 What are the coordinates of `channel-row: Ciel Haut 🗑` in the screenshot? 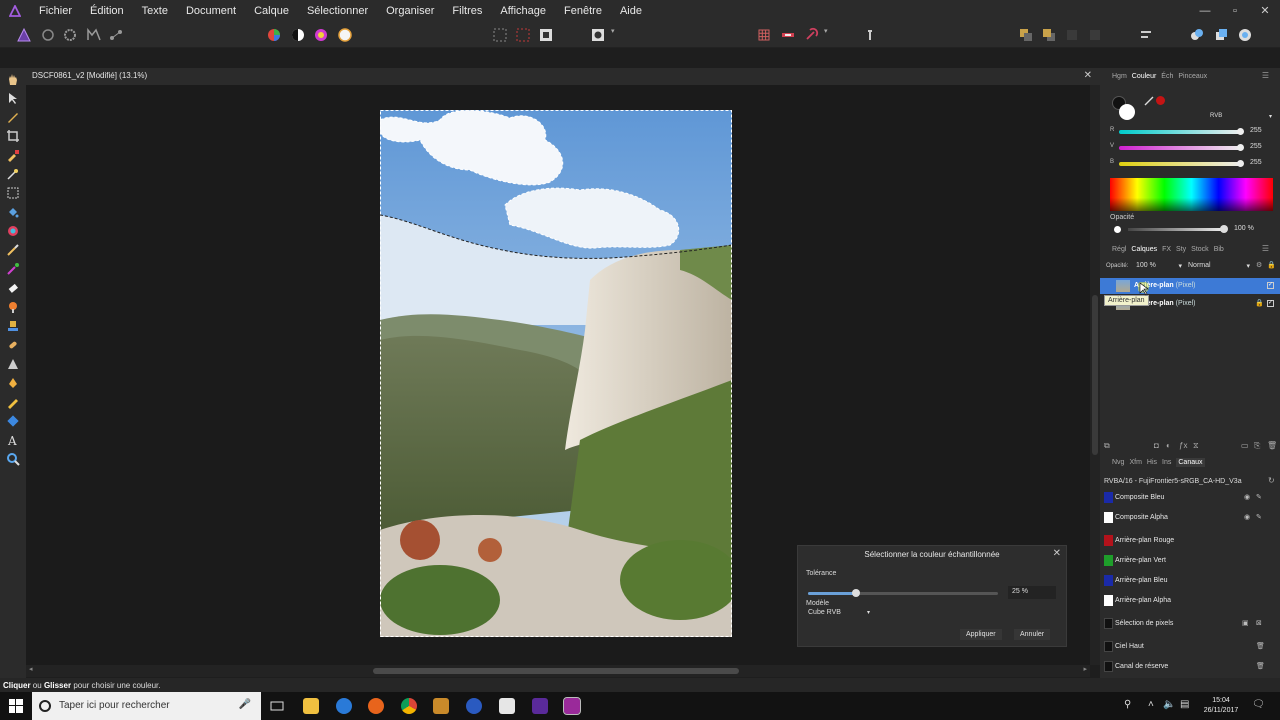 It's located at (1190, 646).